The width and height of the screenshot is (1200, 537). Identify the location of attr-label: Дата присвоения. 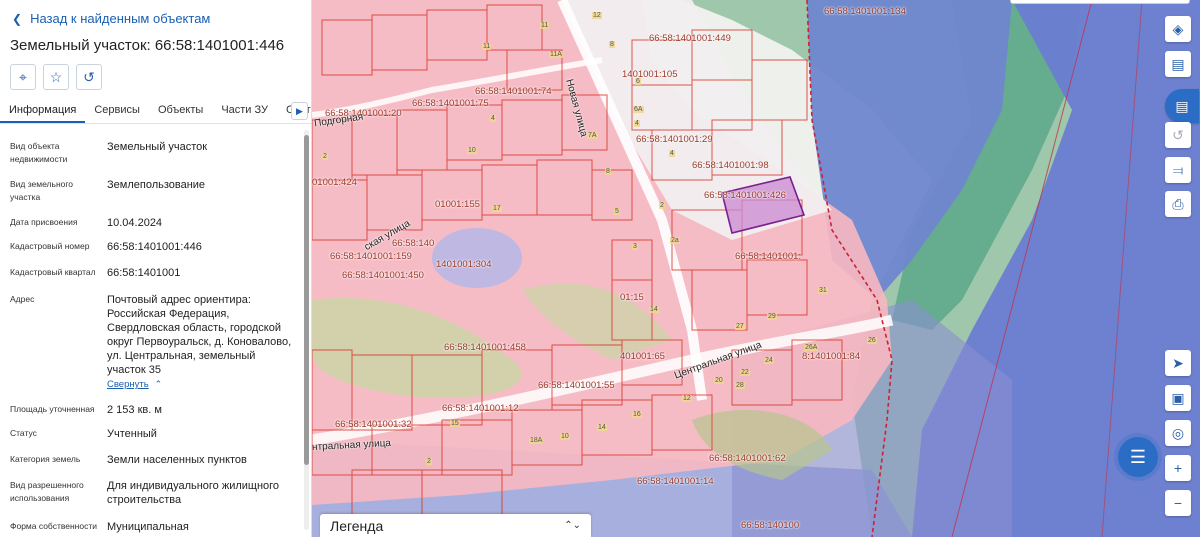
(44, 222).